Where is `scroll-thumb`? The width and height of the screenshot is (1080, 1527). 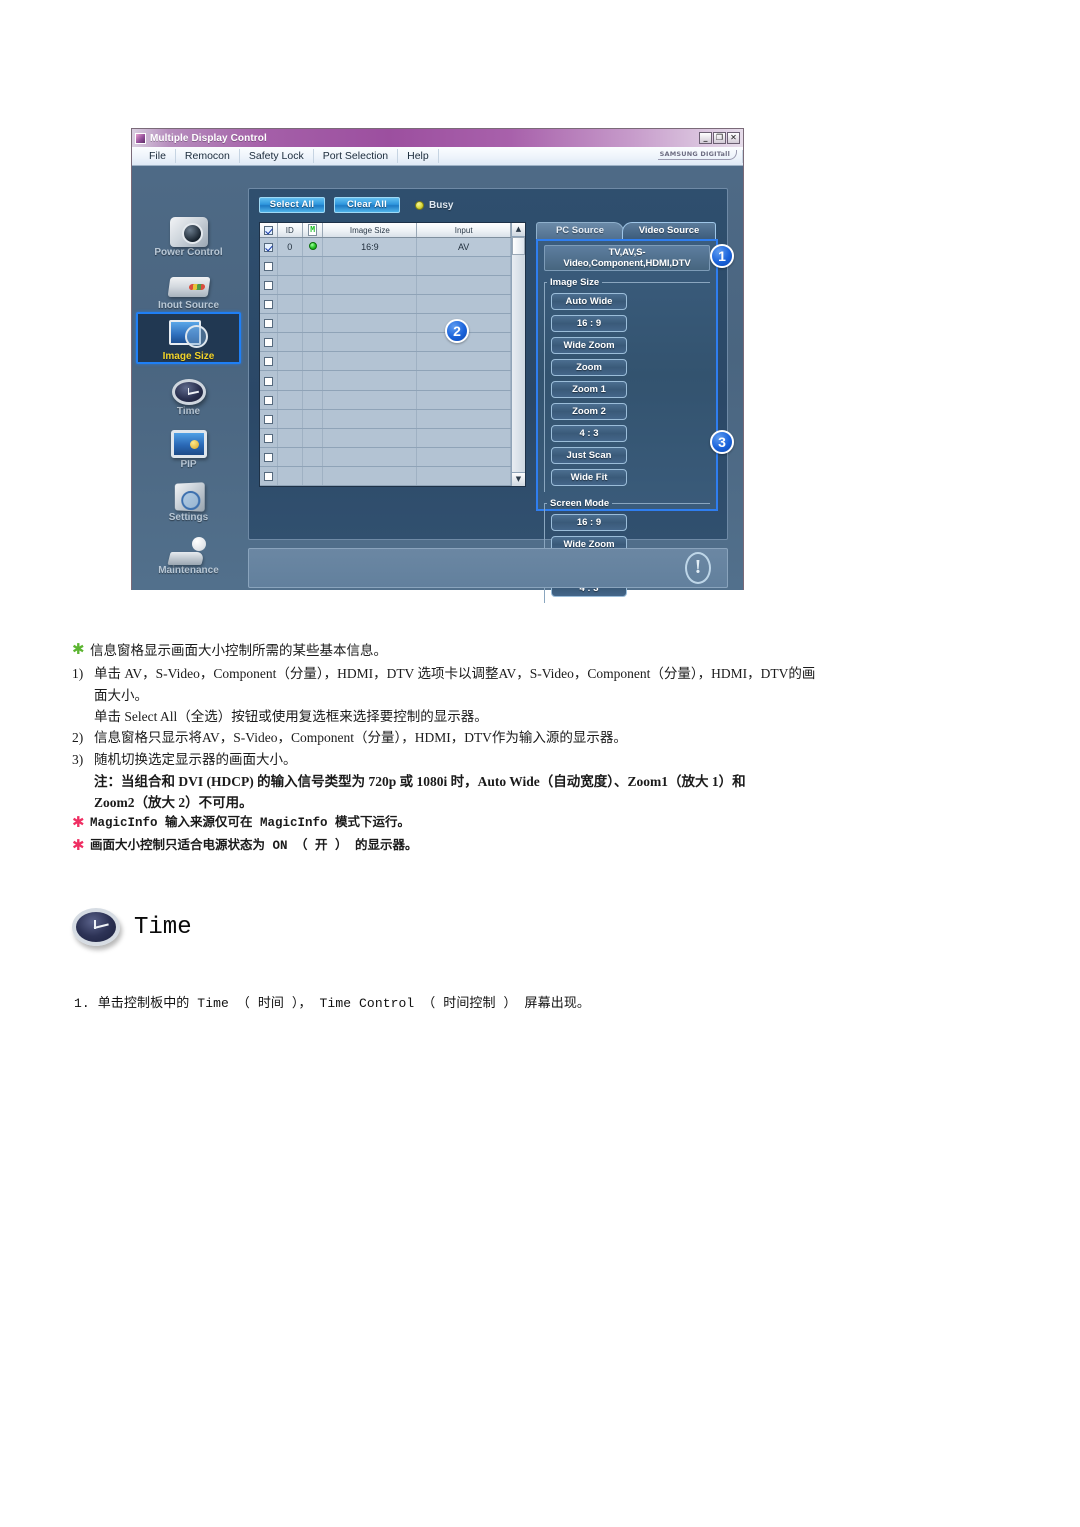 scroll-thumb is located at coordinates (518, 246).